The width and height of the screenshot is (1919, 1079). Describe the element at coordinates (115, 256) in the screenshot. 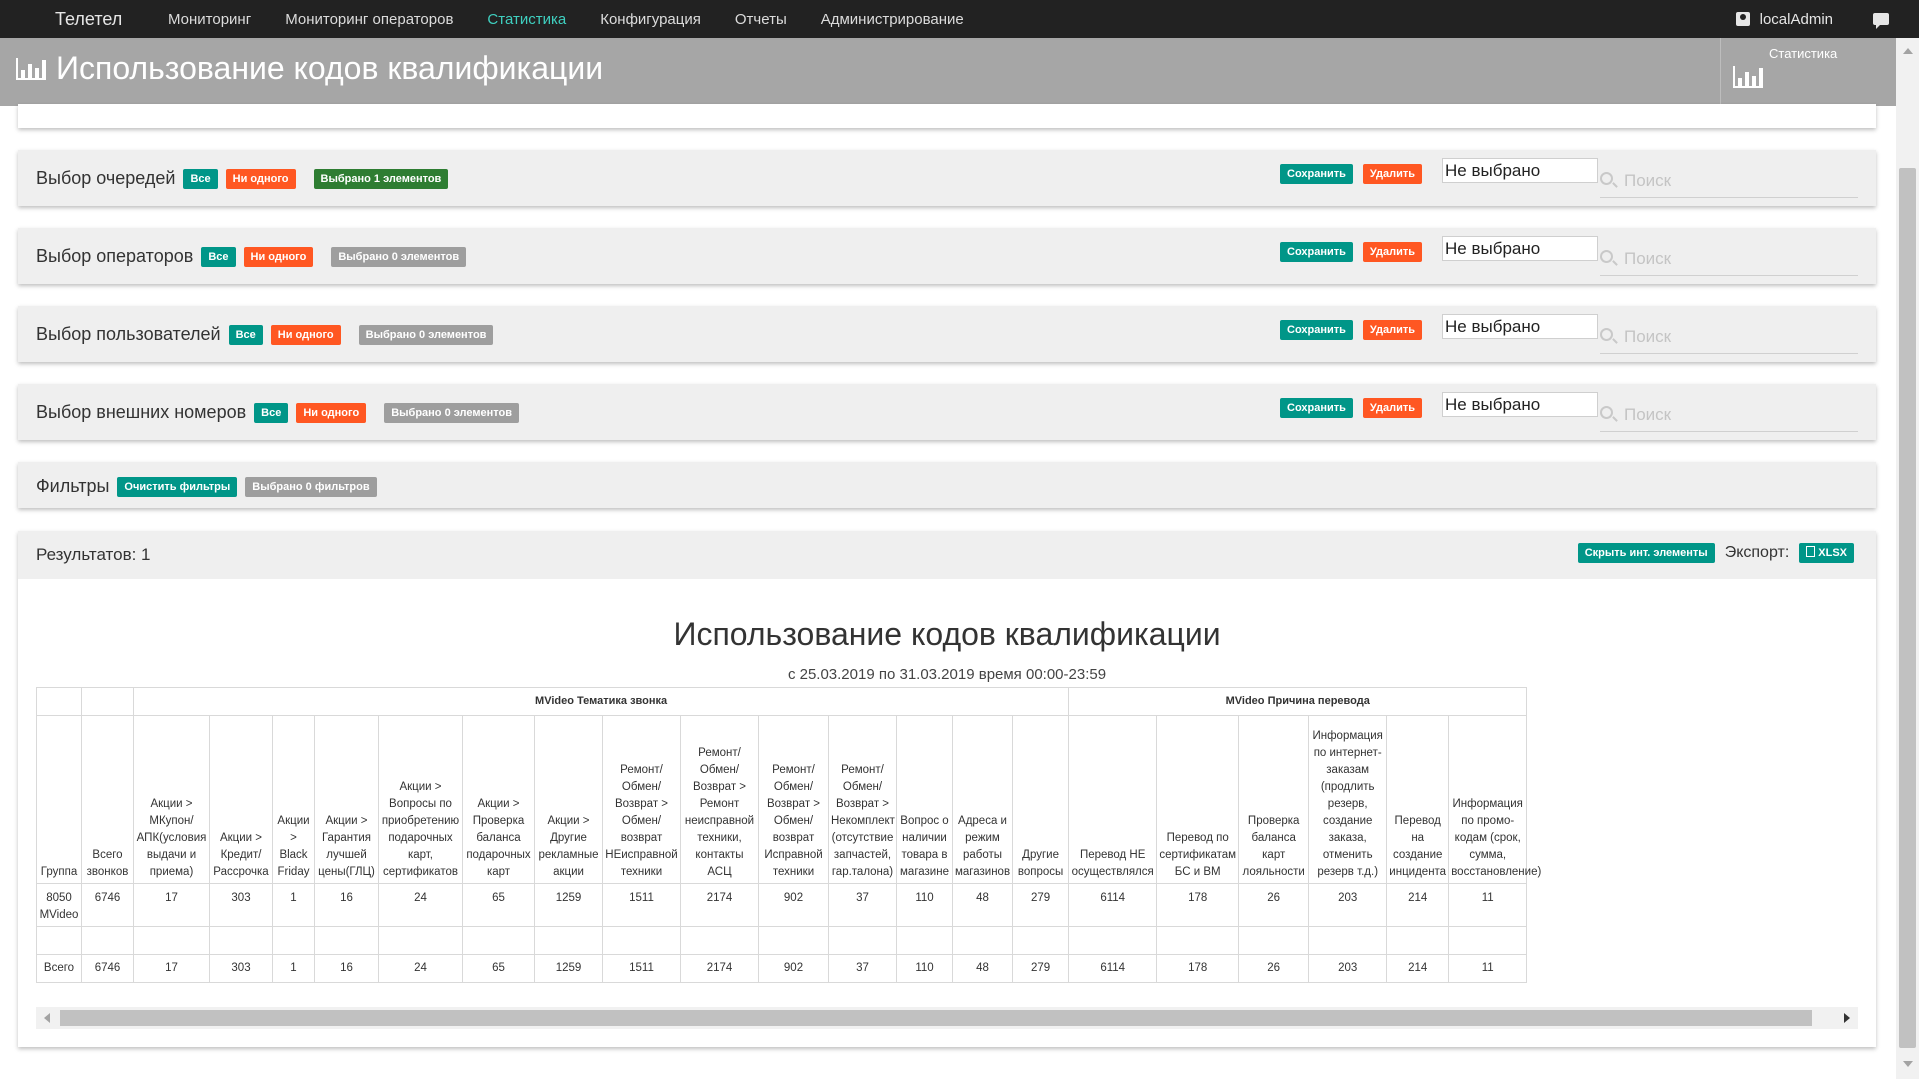

I see `panel-title: Выбор операторов` at that location.